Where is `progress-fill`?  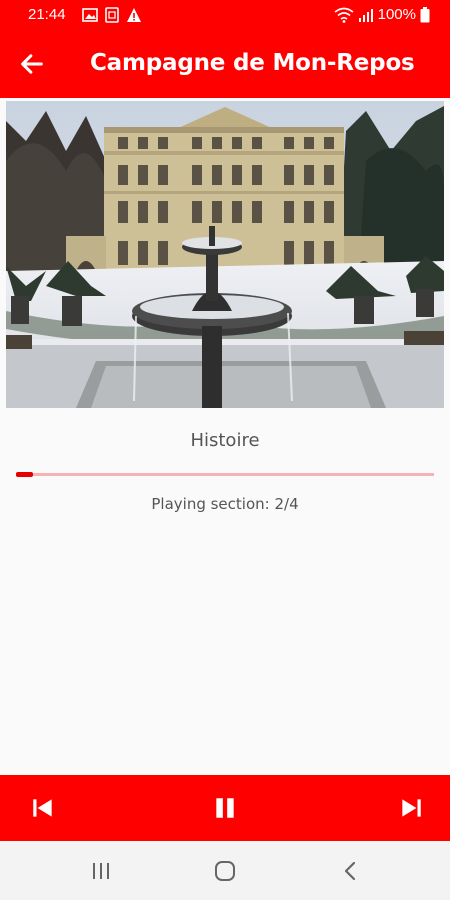
progress-fill is located at coordinates (24, 474).